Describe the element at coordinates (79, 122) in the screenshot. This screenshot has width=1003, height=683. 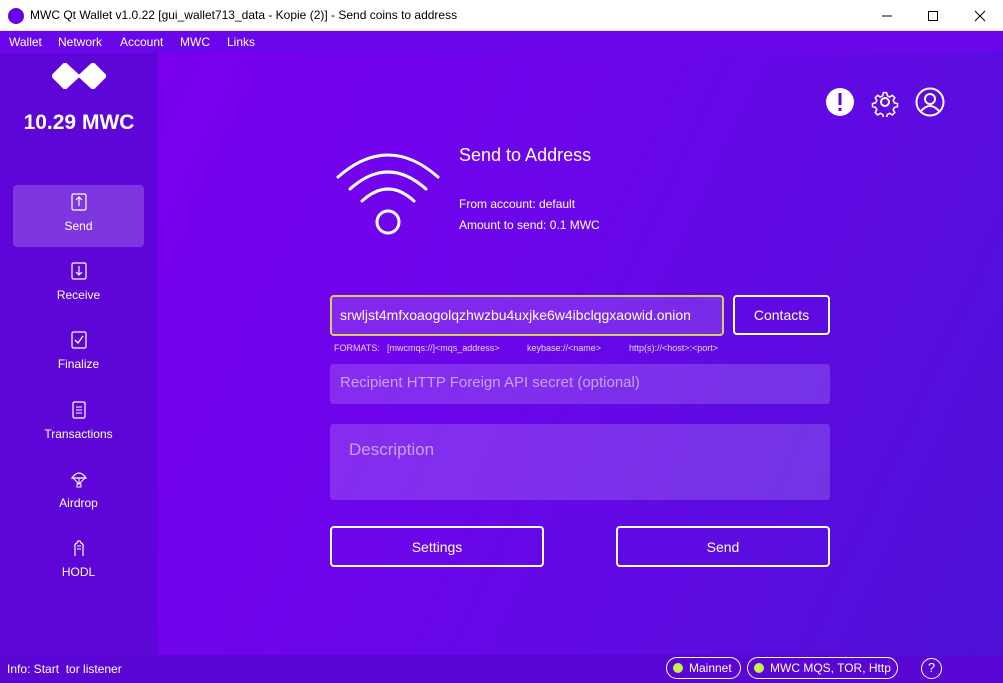
I see `wallet-balance: 10.29 MWC` at that location.